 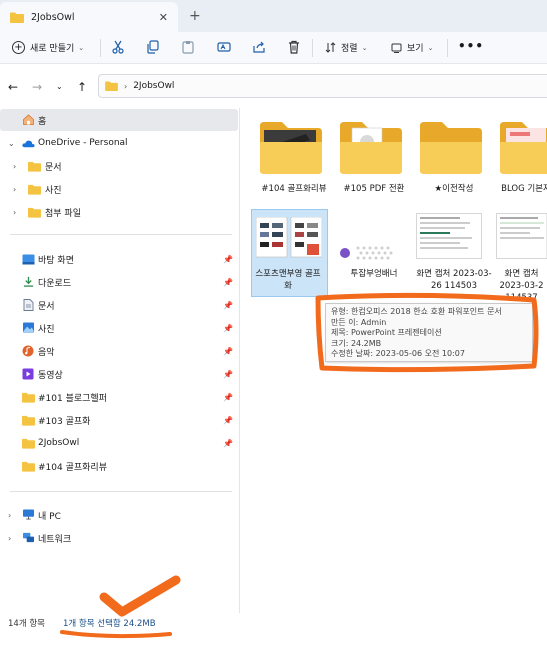 I want to click on item-count: 14개 항목, so click(x=26, y=624).